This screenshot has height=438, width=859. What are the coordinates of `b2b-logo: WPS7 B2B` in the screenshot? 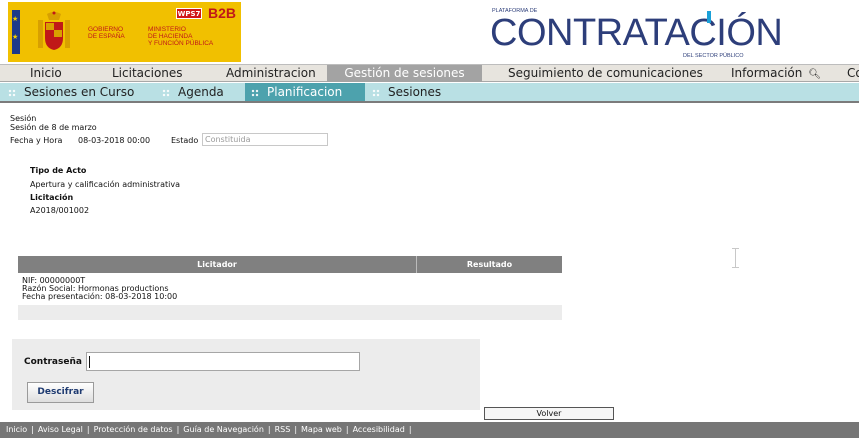 It's located at (211, 13).